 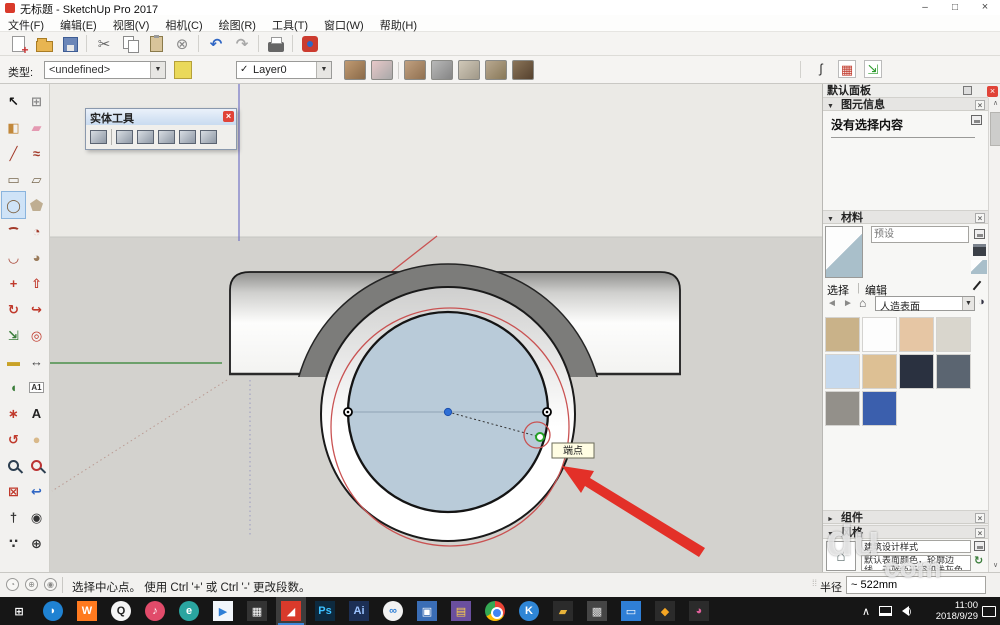 What do you see at coordinates (955, 7) in the screenshot?
I see `maximize-button: □` at bounding box center [955, 7].